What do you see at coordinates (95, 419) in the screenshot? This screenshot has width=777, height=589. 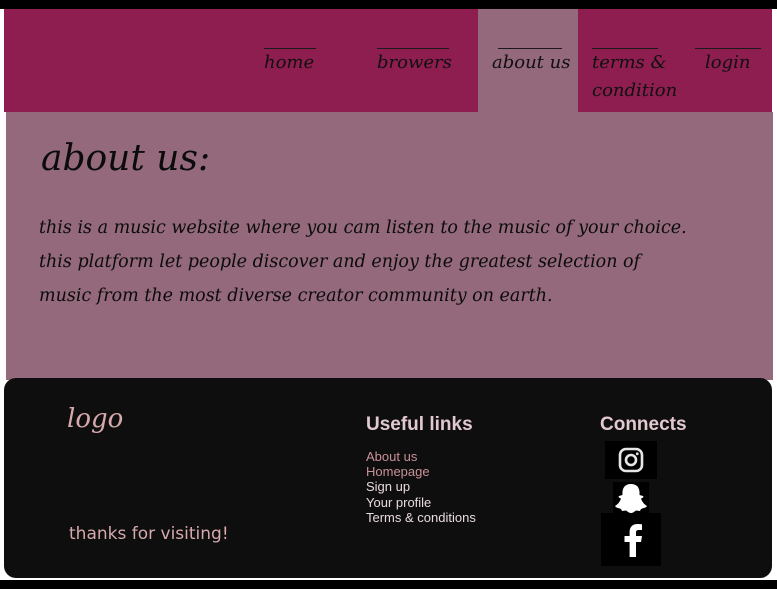 I see `footer-logo: logo` at bounding box center [95, 419].